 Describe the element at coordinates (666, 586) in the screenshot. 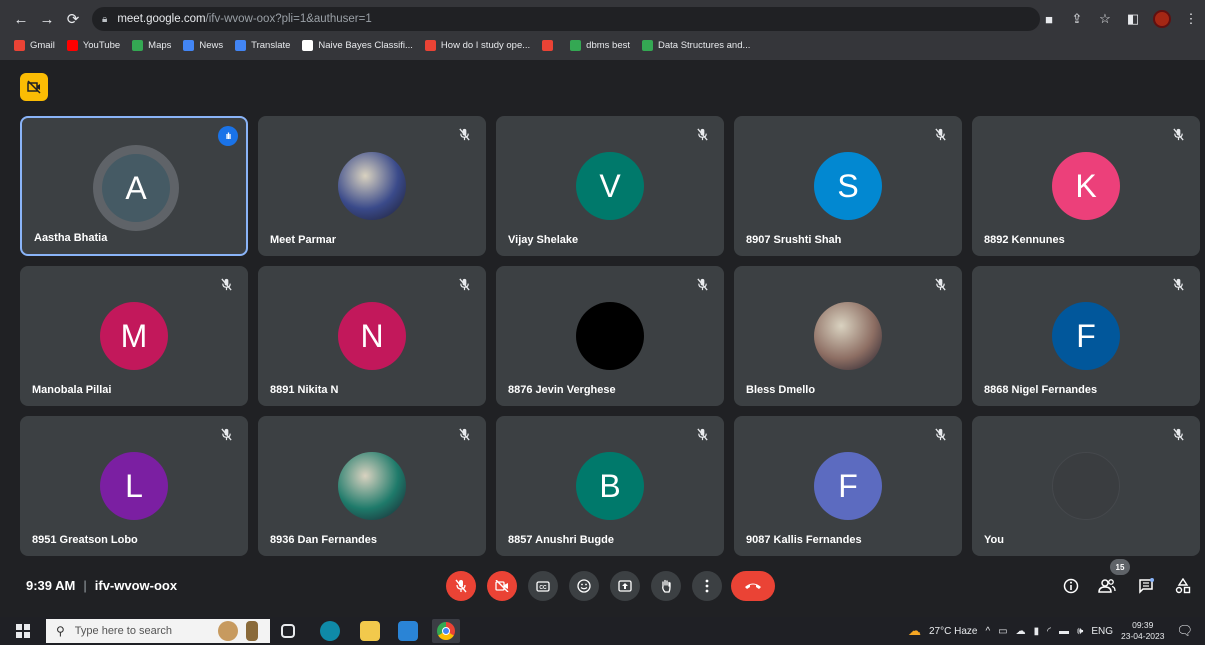

I see `raise-hand-button` at that location.